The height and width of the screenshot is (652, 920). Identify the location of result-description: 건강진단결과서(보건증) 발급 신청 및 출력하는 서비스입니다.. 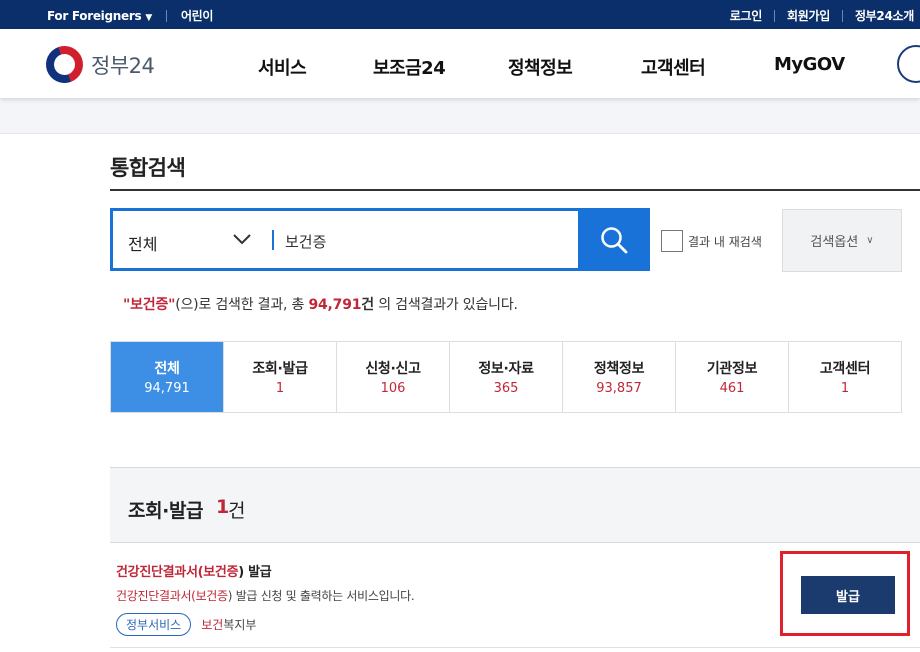
(265, 595).